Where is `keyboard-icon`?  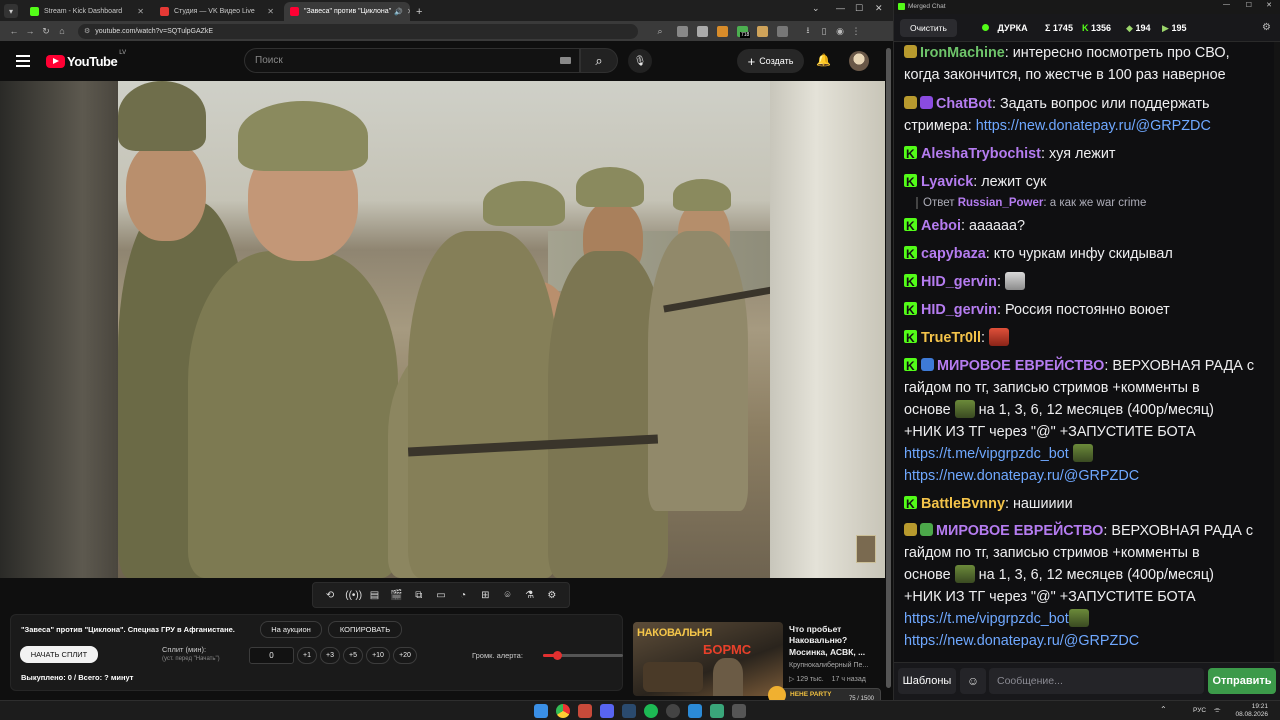
keyboard-icon is located at coordinates (565, 60).